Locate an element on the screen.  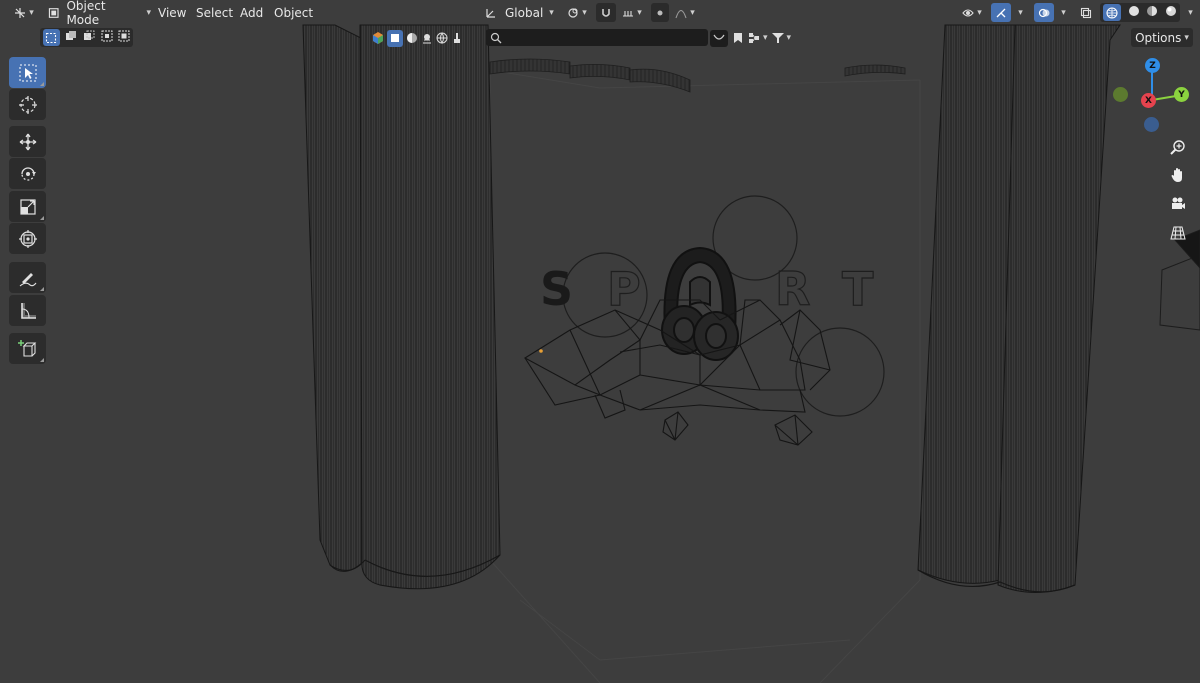
object-mode-icon is located at coordinates (53, 12).